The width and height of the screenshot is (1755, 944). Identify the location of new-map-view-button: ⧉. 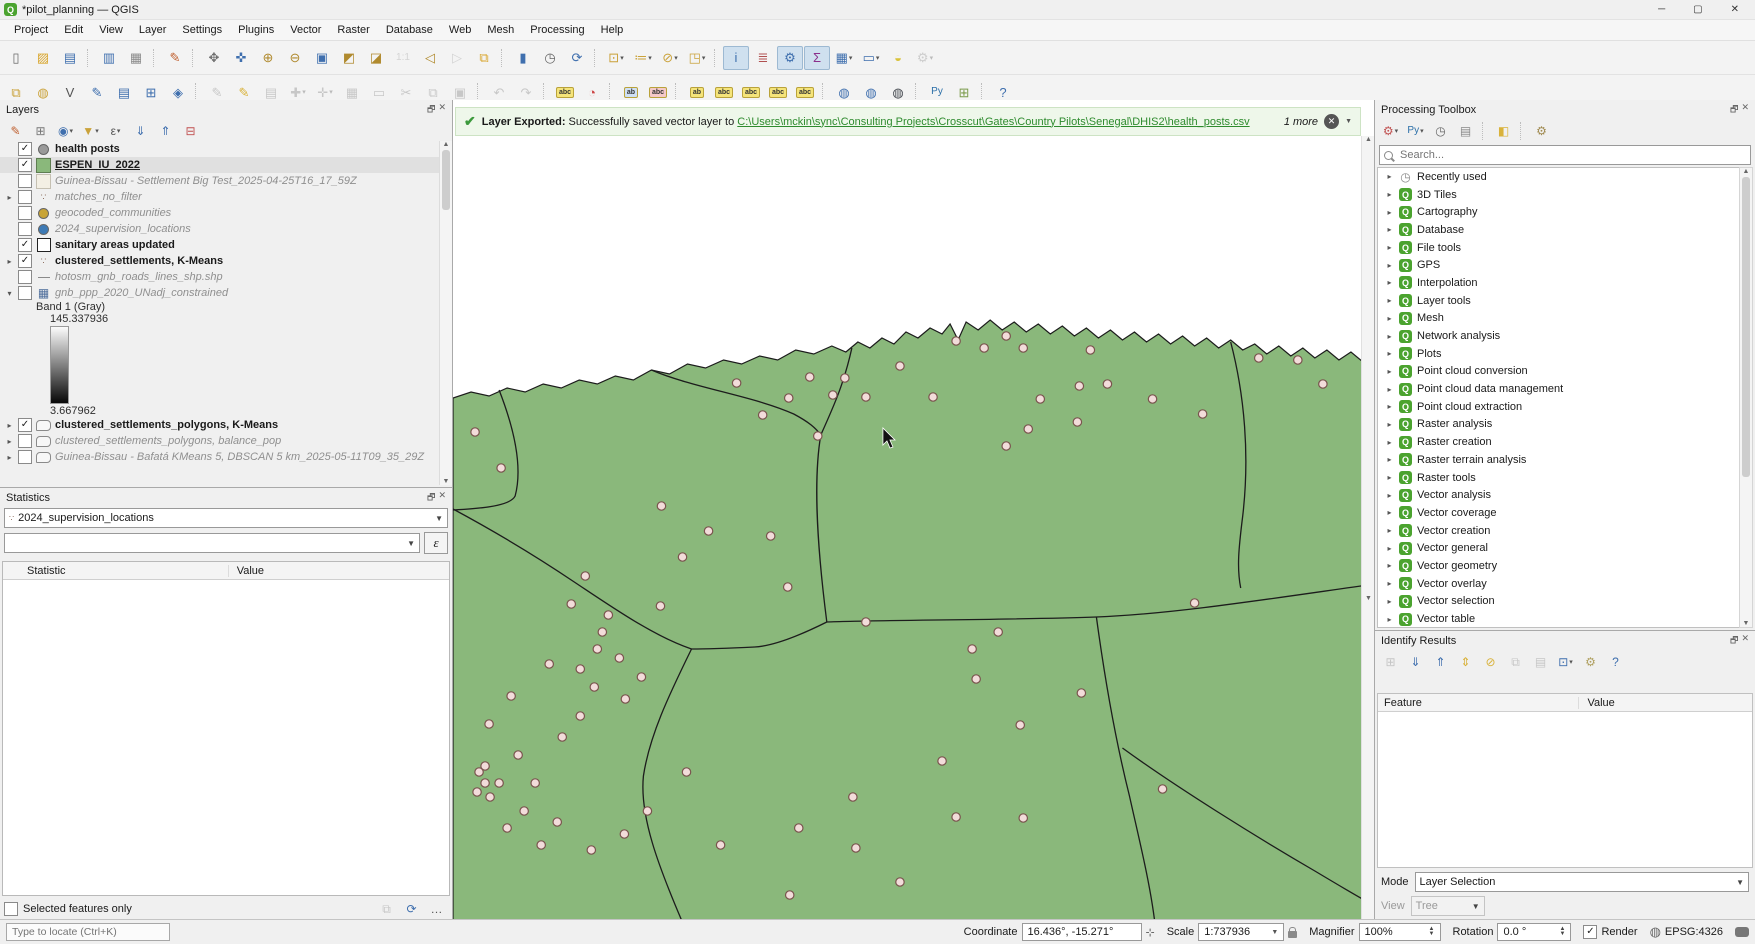
(484, 58).